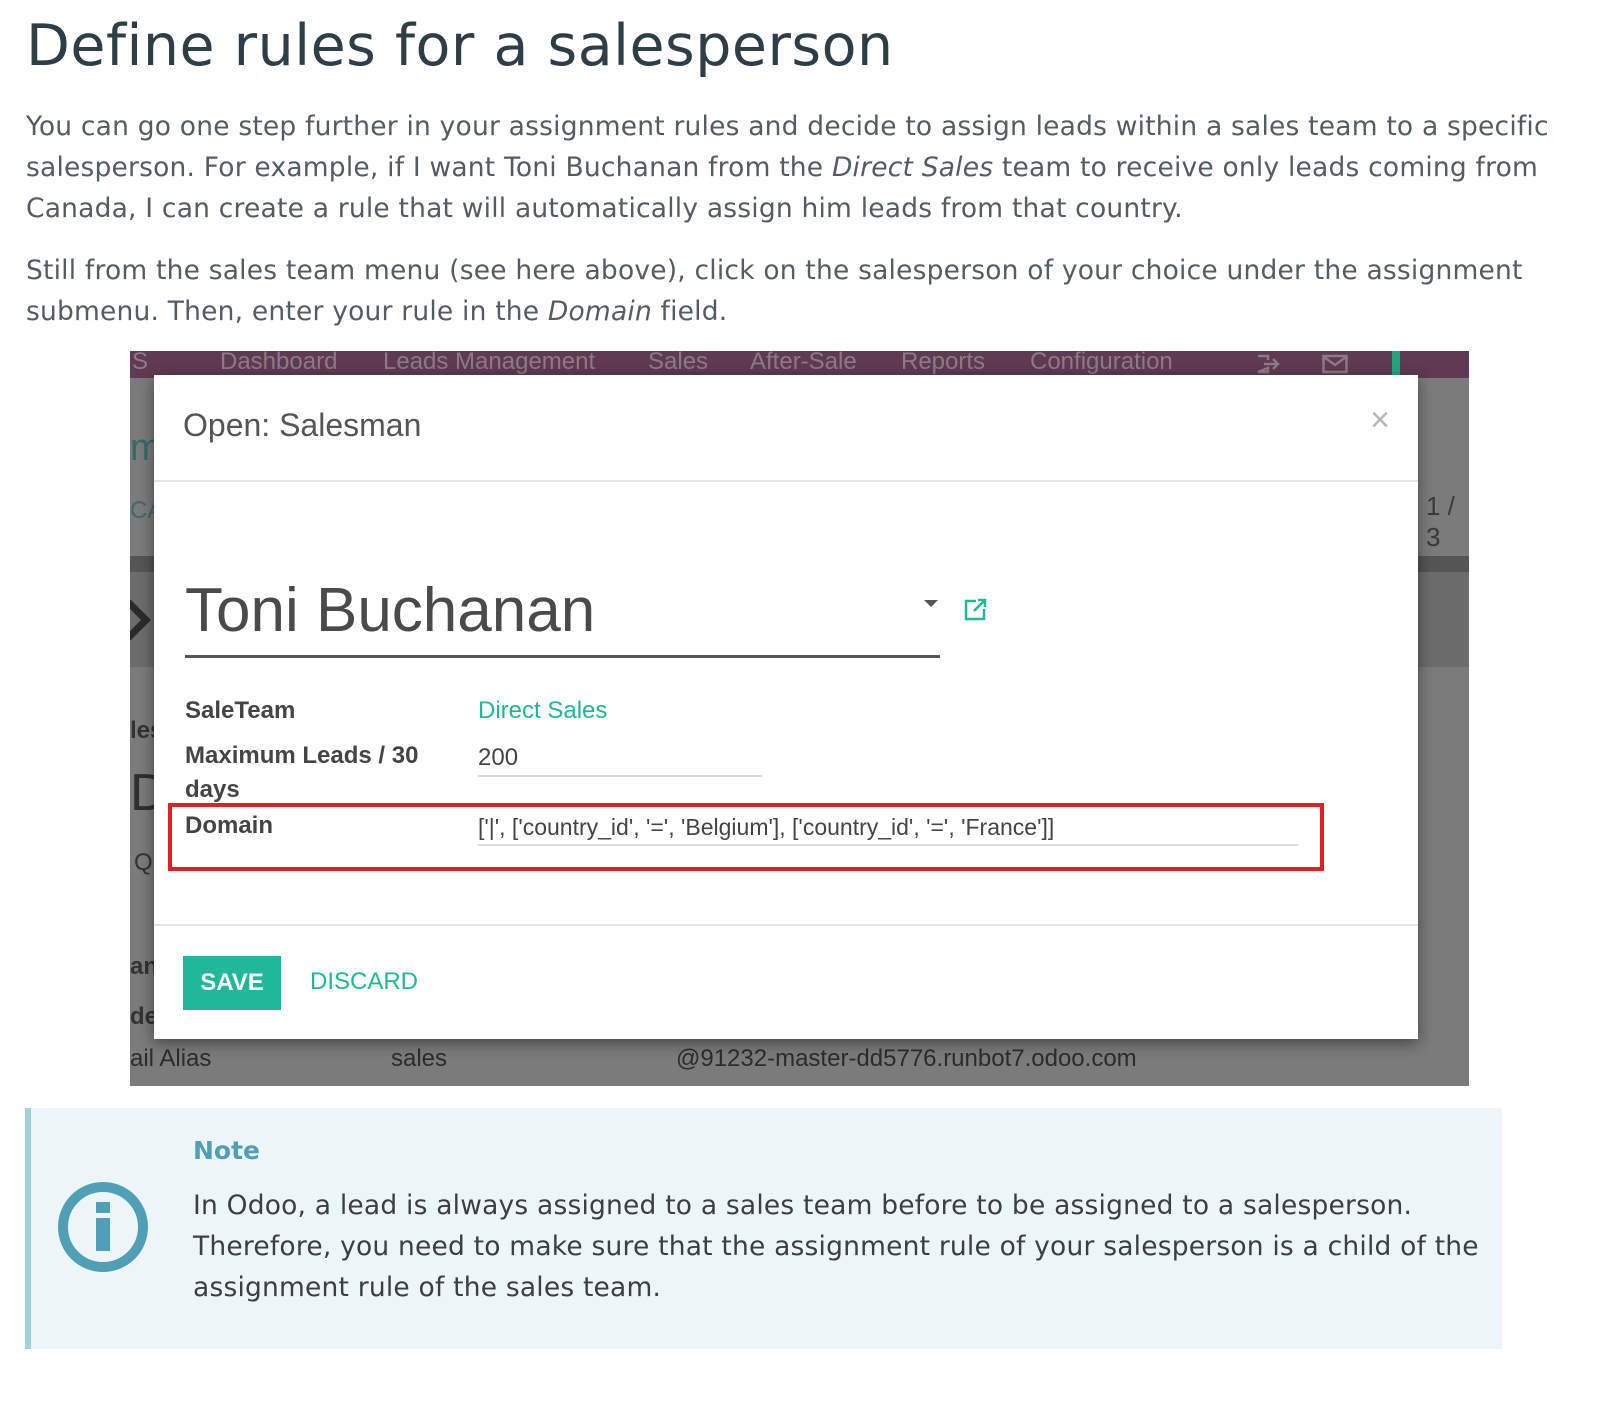  What do you see at coordinates (786, 925) in the screenshot?
I see `footer-divider` at bounding box center [786, 925].